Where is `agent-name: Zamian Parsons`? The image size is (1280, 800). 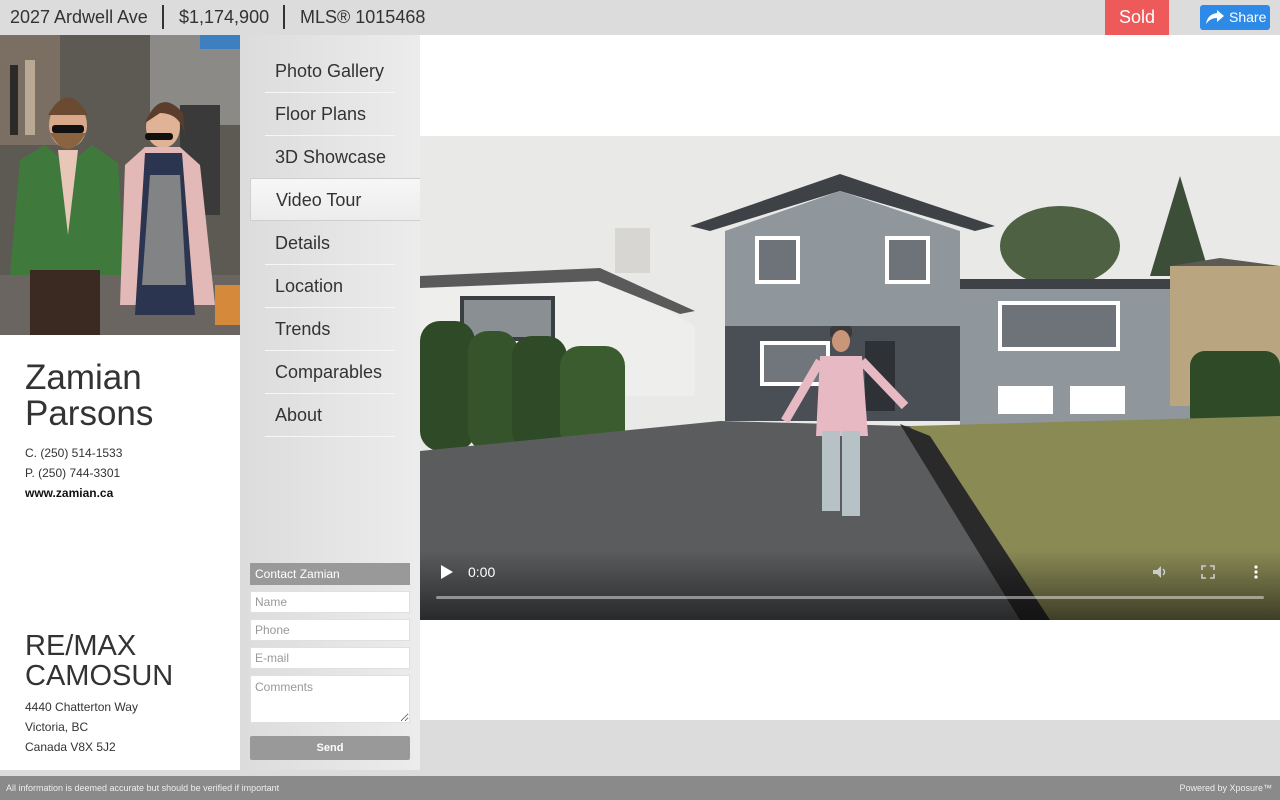 agent-name: Zamian Parsons is located at coordinates (89, 396).